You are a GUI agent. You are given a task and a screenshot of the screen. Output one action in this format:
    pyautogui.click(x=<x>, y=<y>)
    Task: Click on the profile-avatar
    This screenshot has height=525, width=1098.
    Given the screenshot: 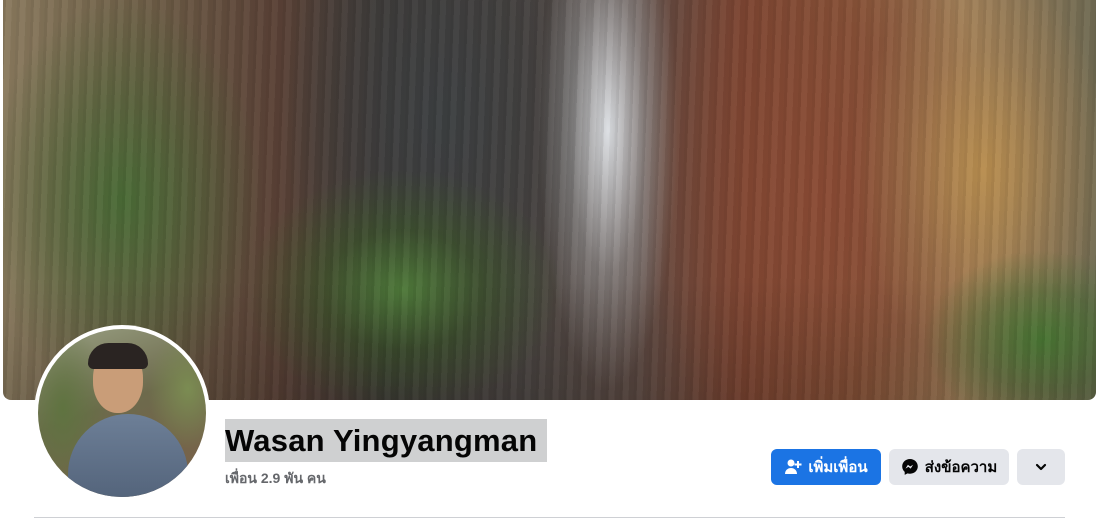 What is the action you would take?
    pyautogui.click(x=122, y=413)
    